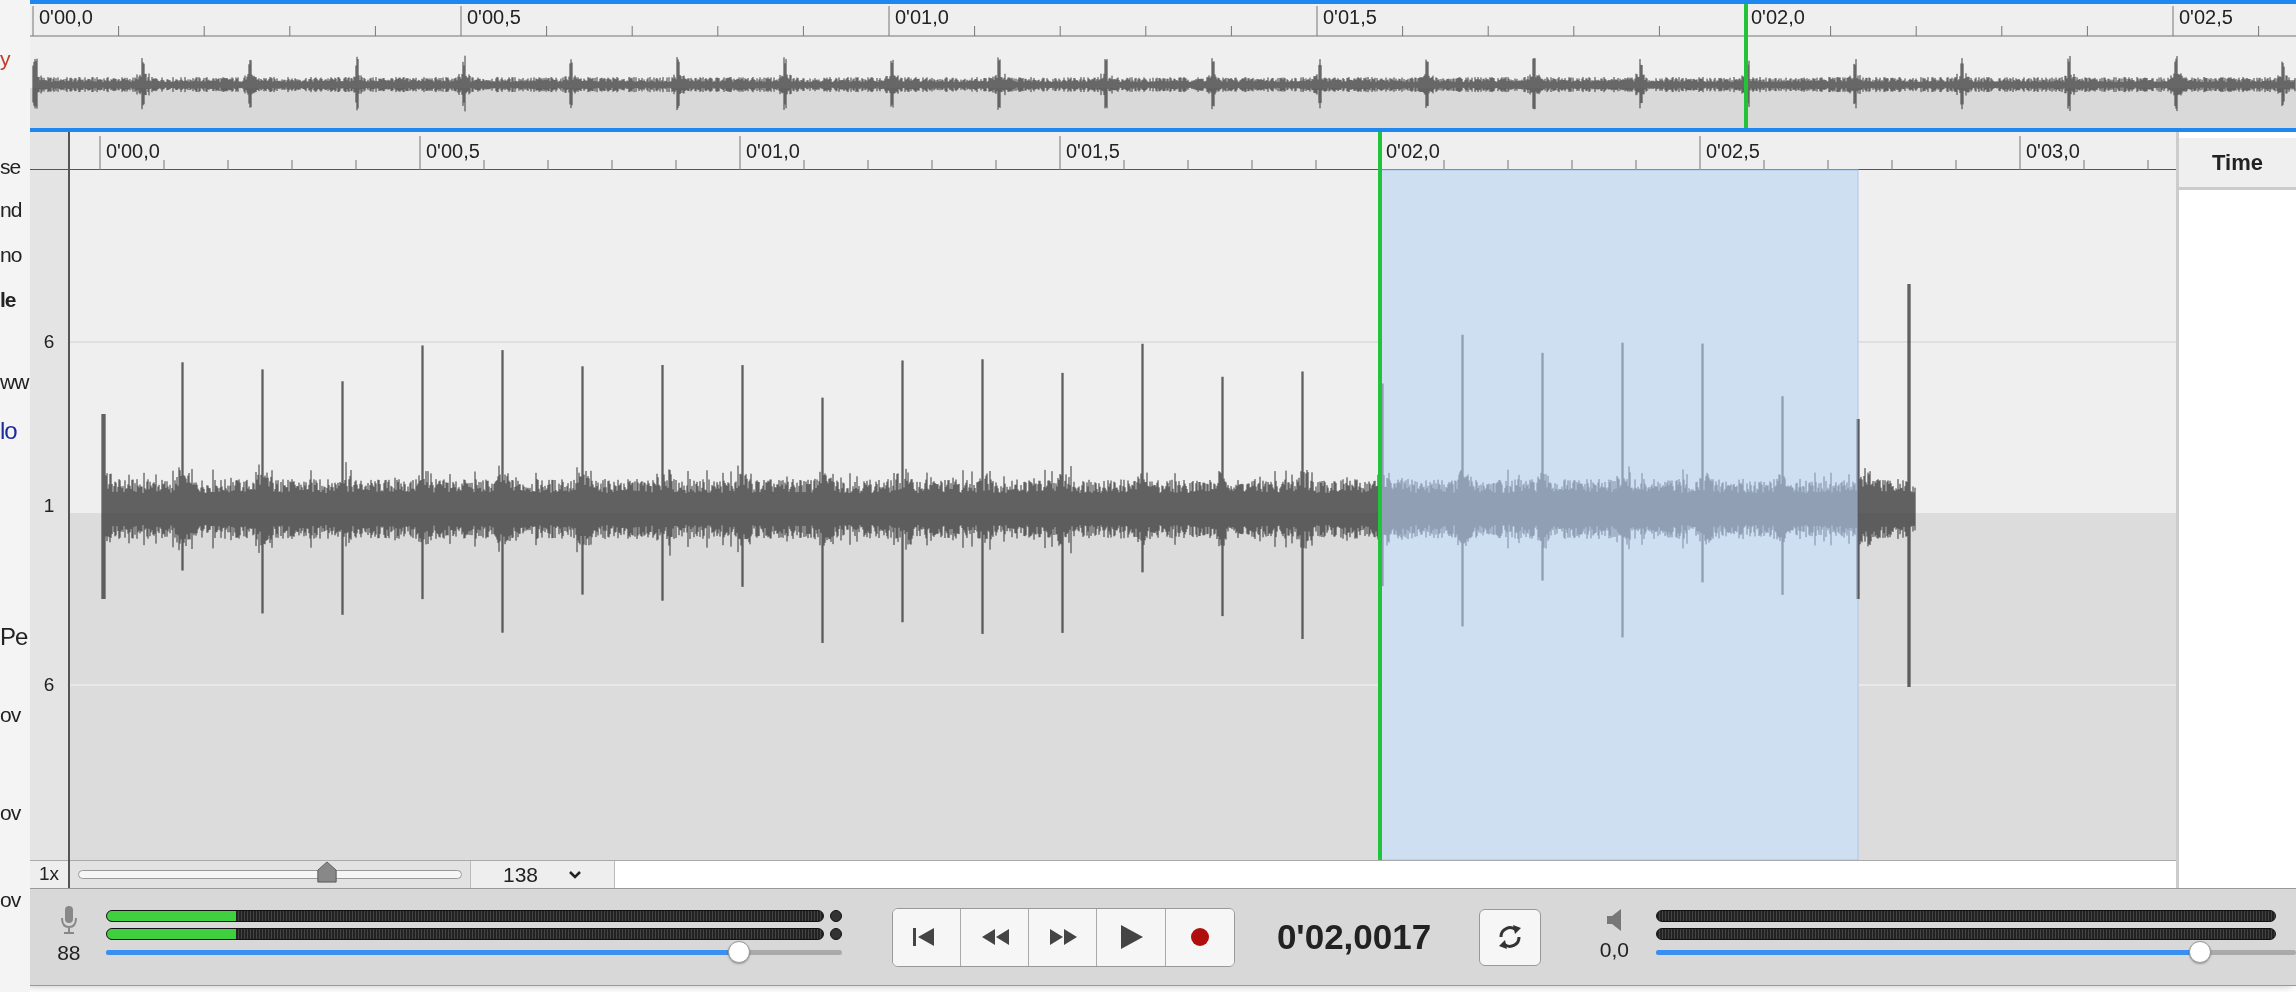 This screenshot has height=992, width=2296. I want to click on text-fragment: se, so click(10, 167).